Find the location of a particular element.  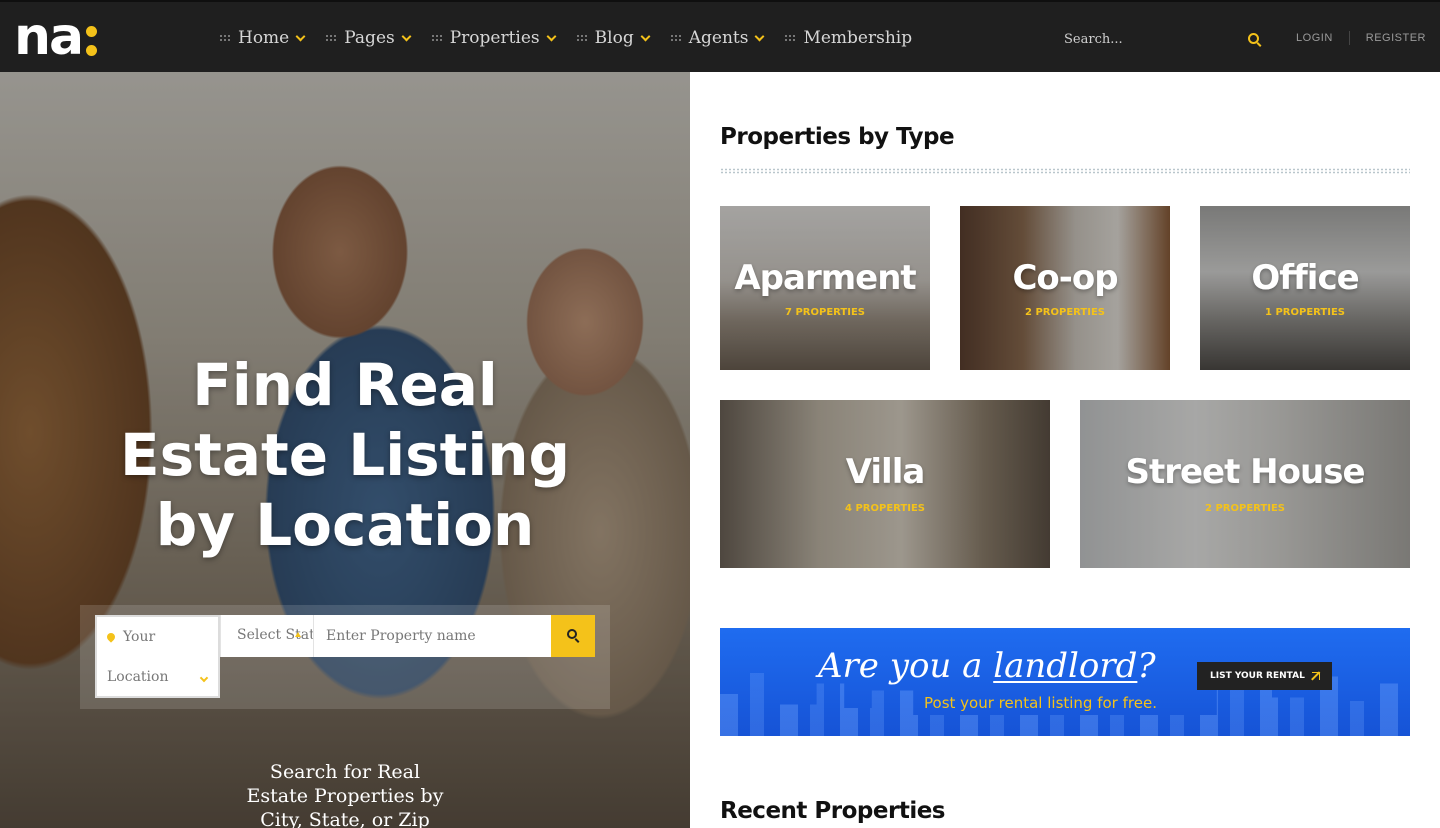

banner-heading-word: landlord is located at coordinates (1065, 666).